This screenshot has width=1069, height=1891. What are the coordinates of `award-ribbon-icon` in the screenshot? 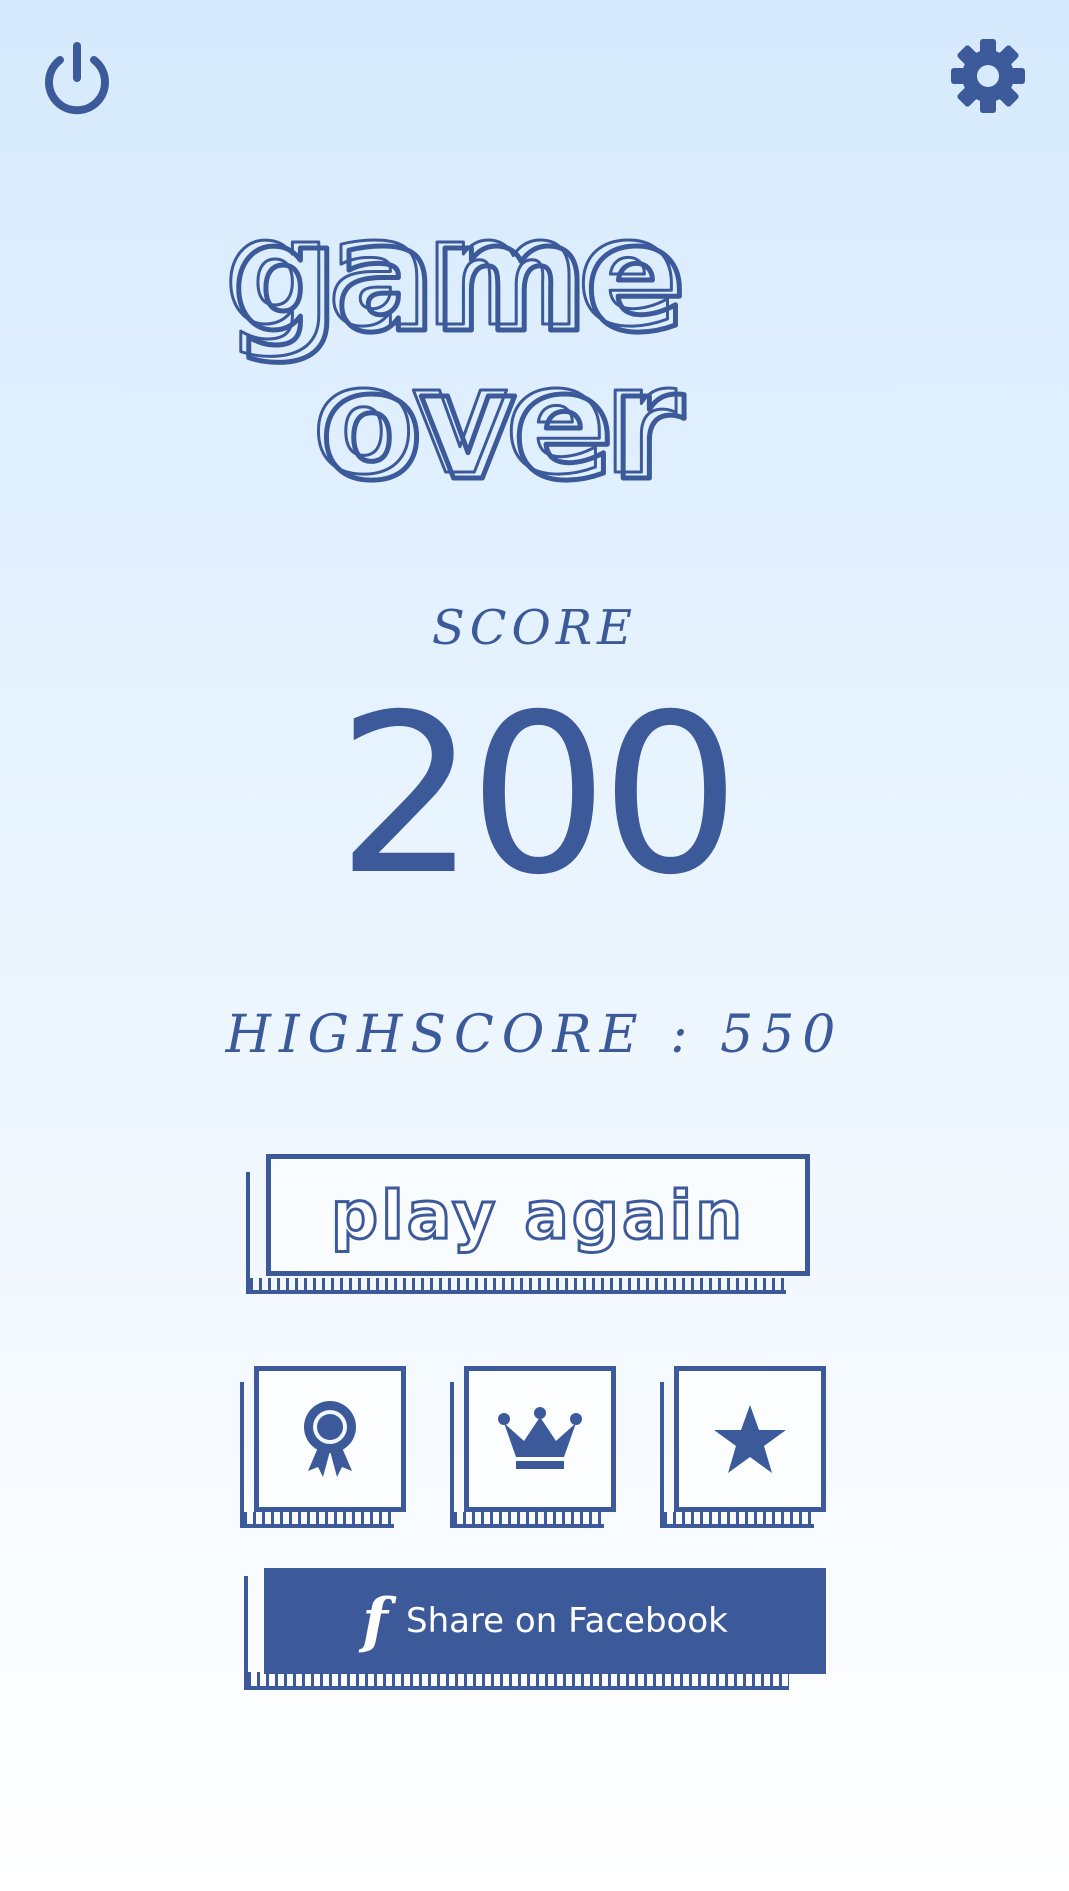 It's located at (330, 1439).